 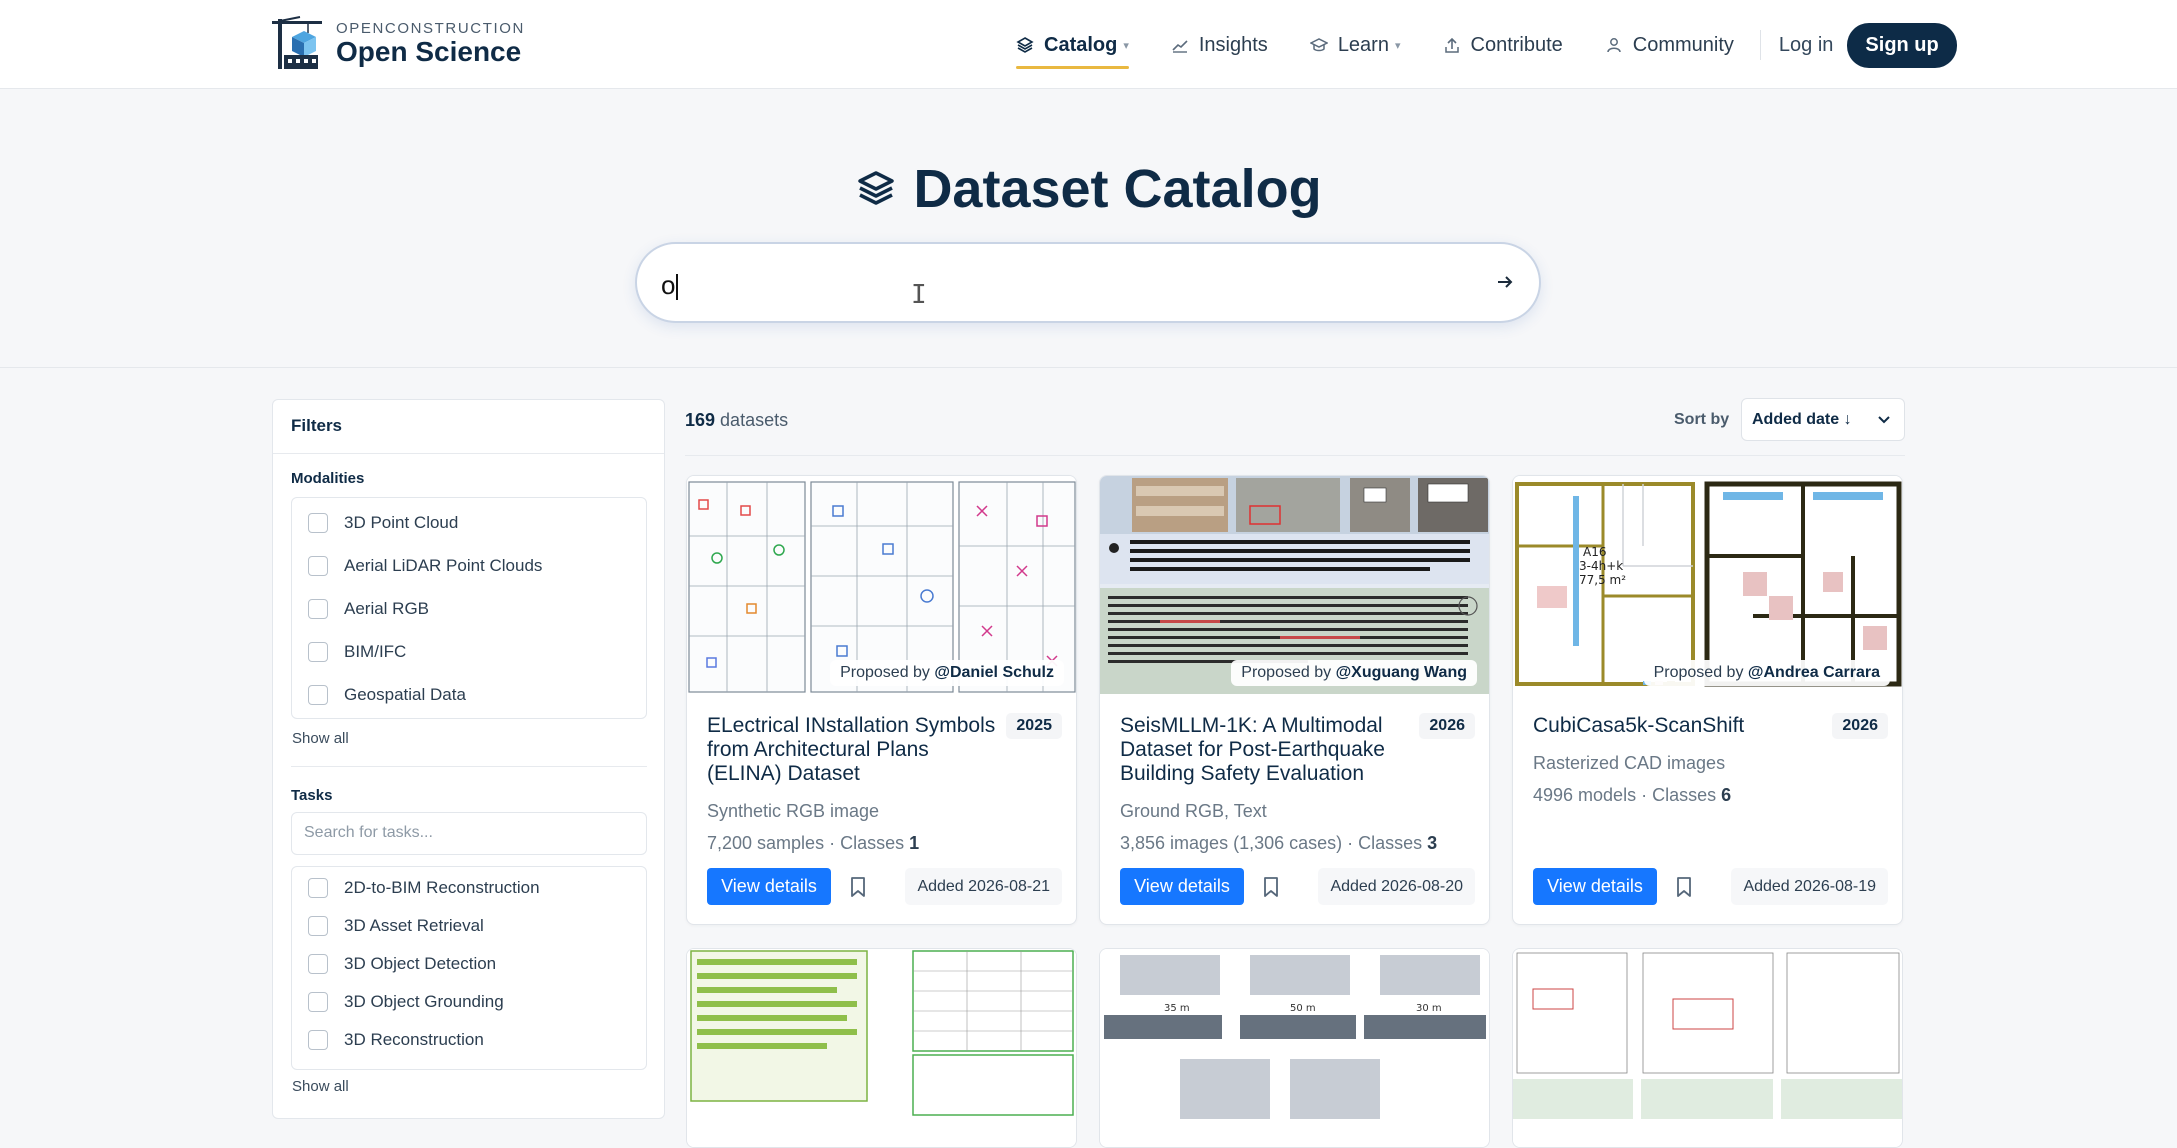 I want to click on task-option: 3D Object Grounding, so click(x=469, y=1002).